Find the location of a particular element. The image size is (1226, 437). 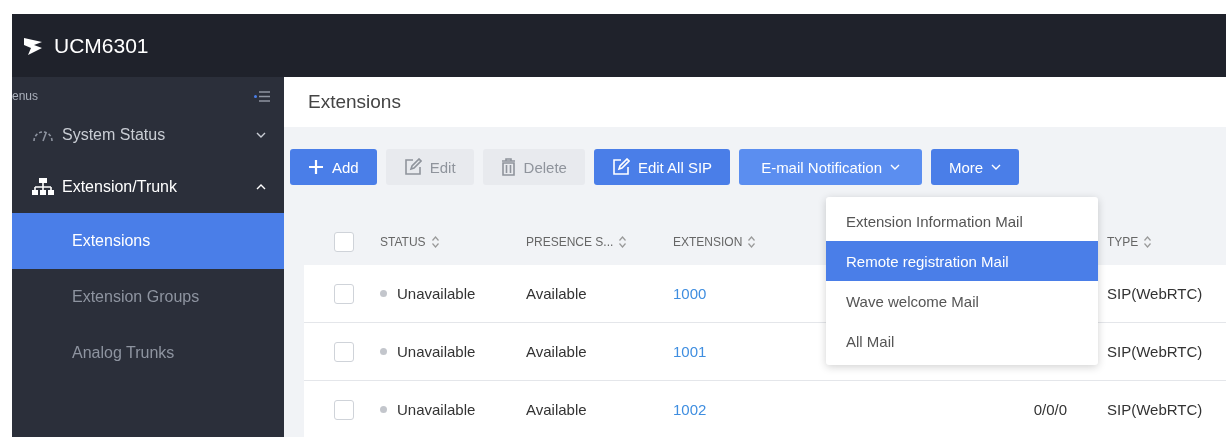

sidebar-item: Extension Groups is located at coordinates (148, 297).